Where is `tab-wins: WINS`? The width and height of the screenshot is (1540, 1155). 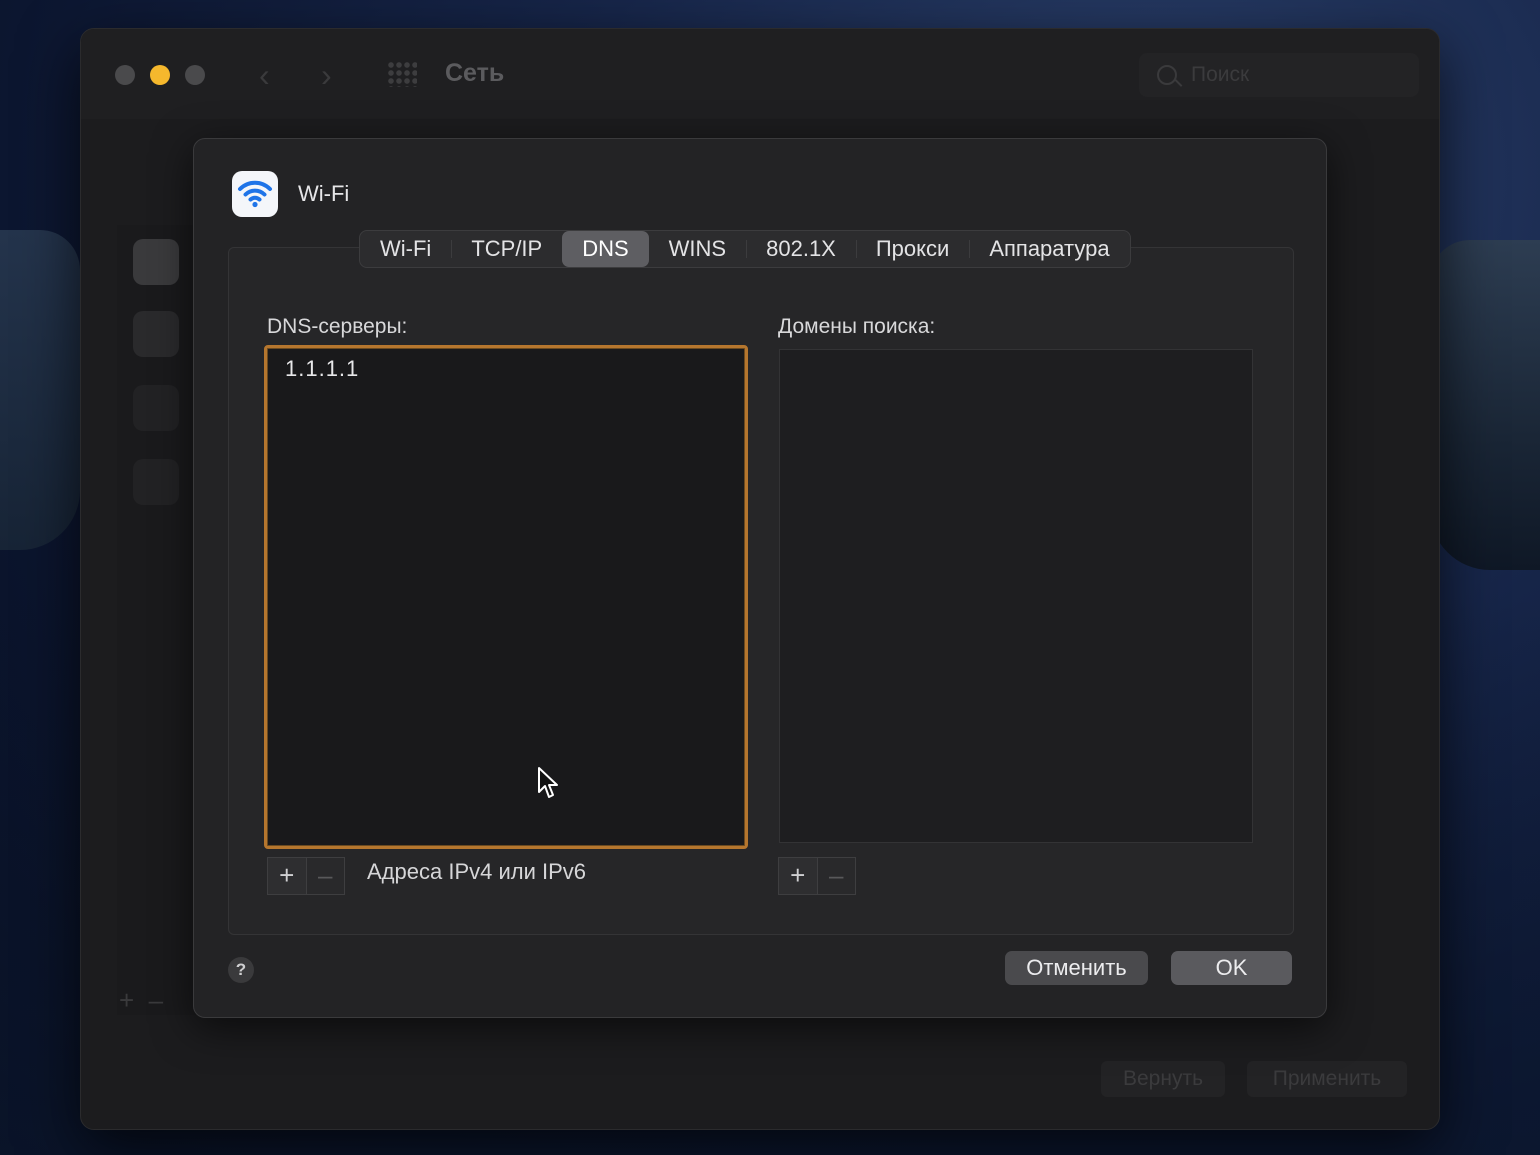 tab-wins: WINS is located at coordinates (697, 249).